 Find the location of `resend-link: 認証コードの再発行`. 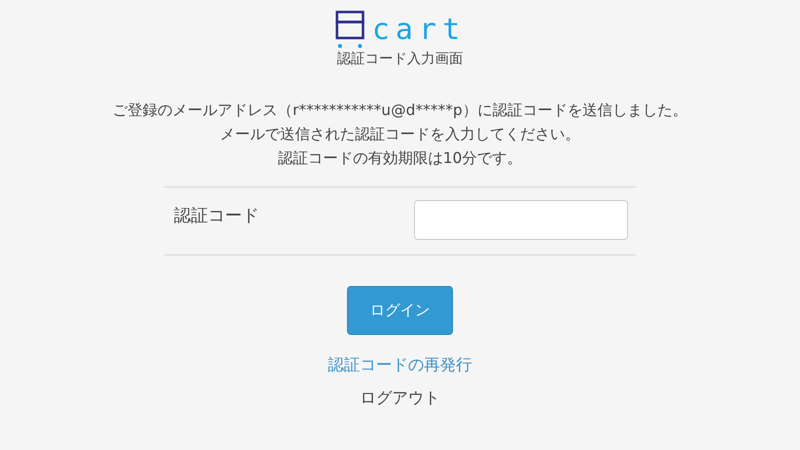

resend-link: 認証コードの再発行 is located at coordinates (400, 365).